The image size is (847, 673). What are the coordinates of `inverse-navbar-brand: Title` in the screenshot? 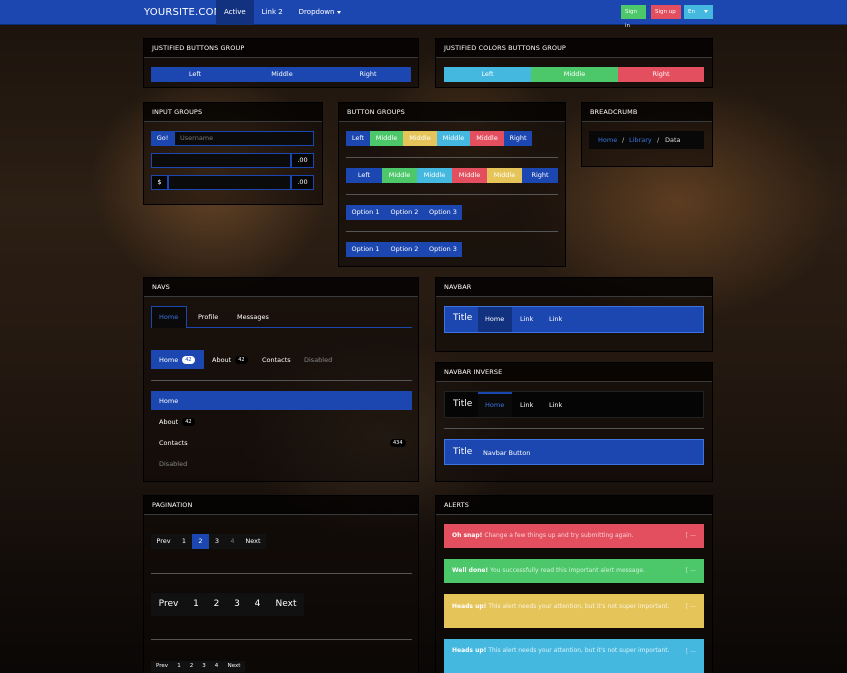 It's located at (462, 404).